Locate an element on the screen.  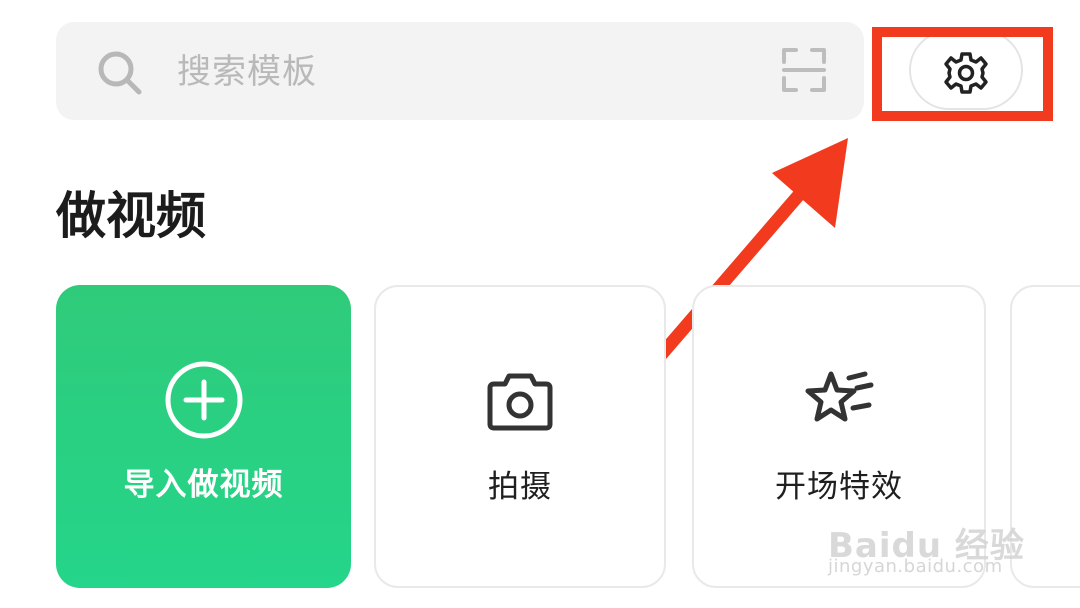
shoot-tile: 拍摄 is located at coordinates (520, 436).